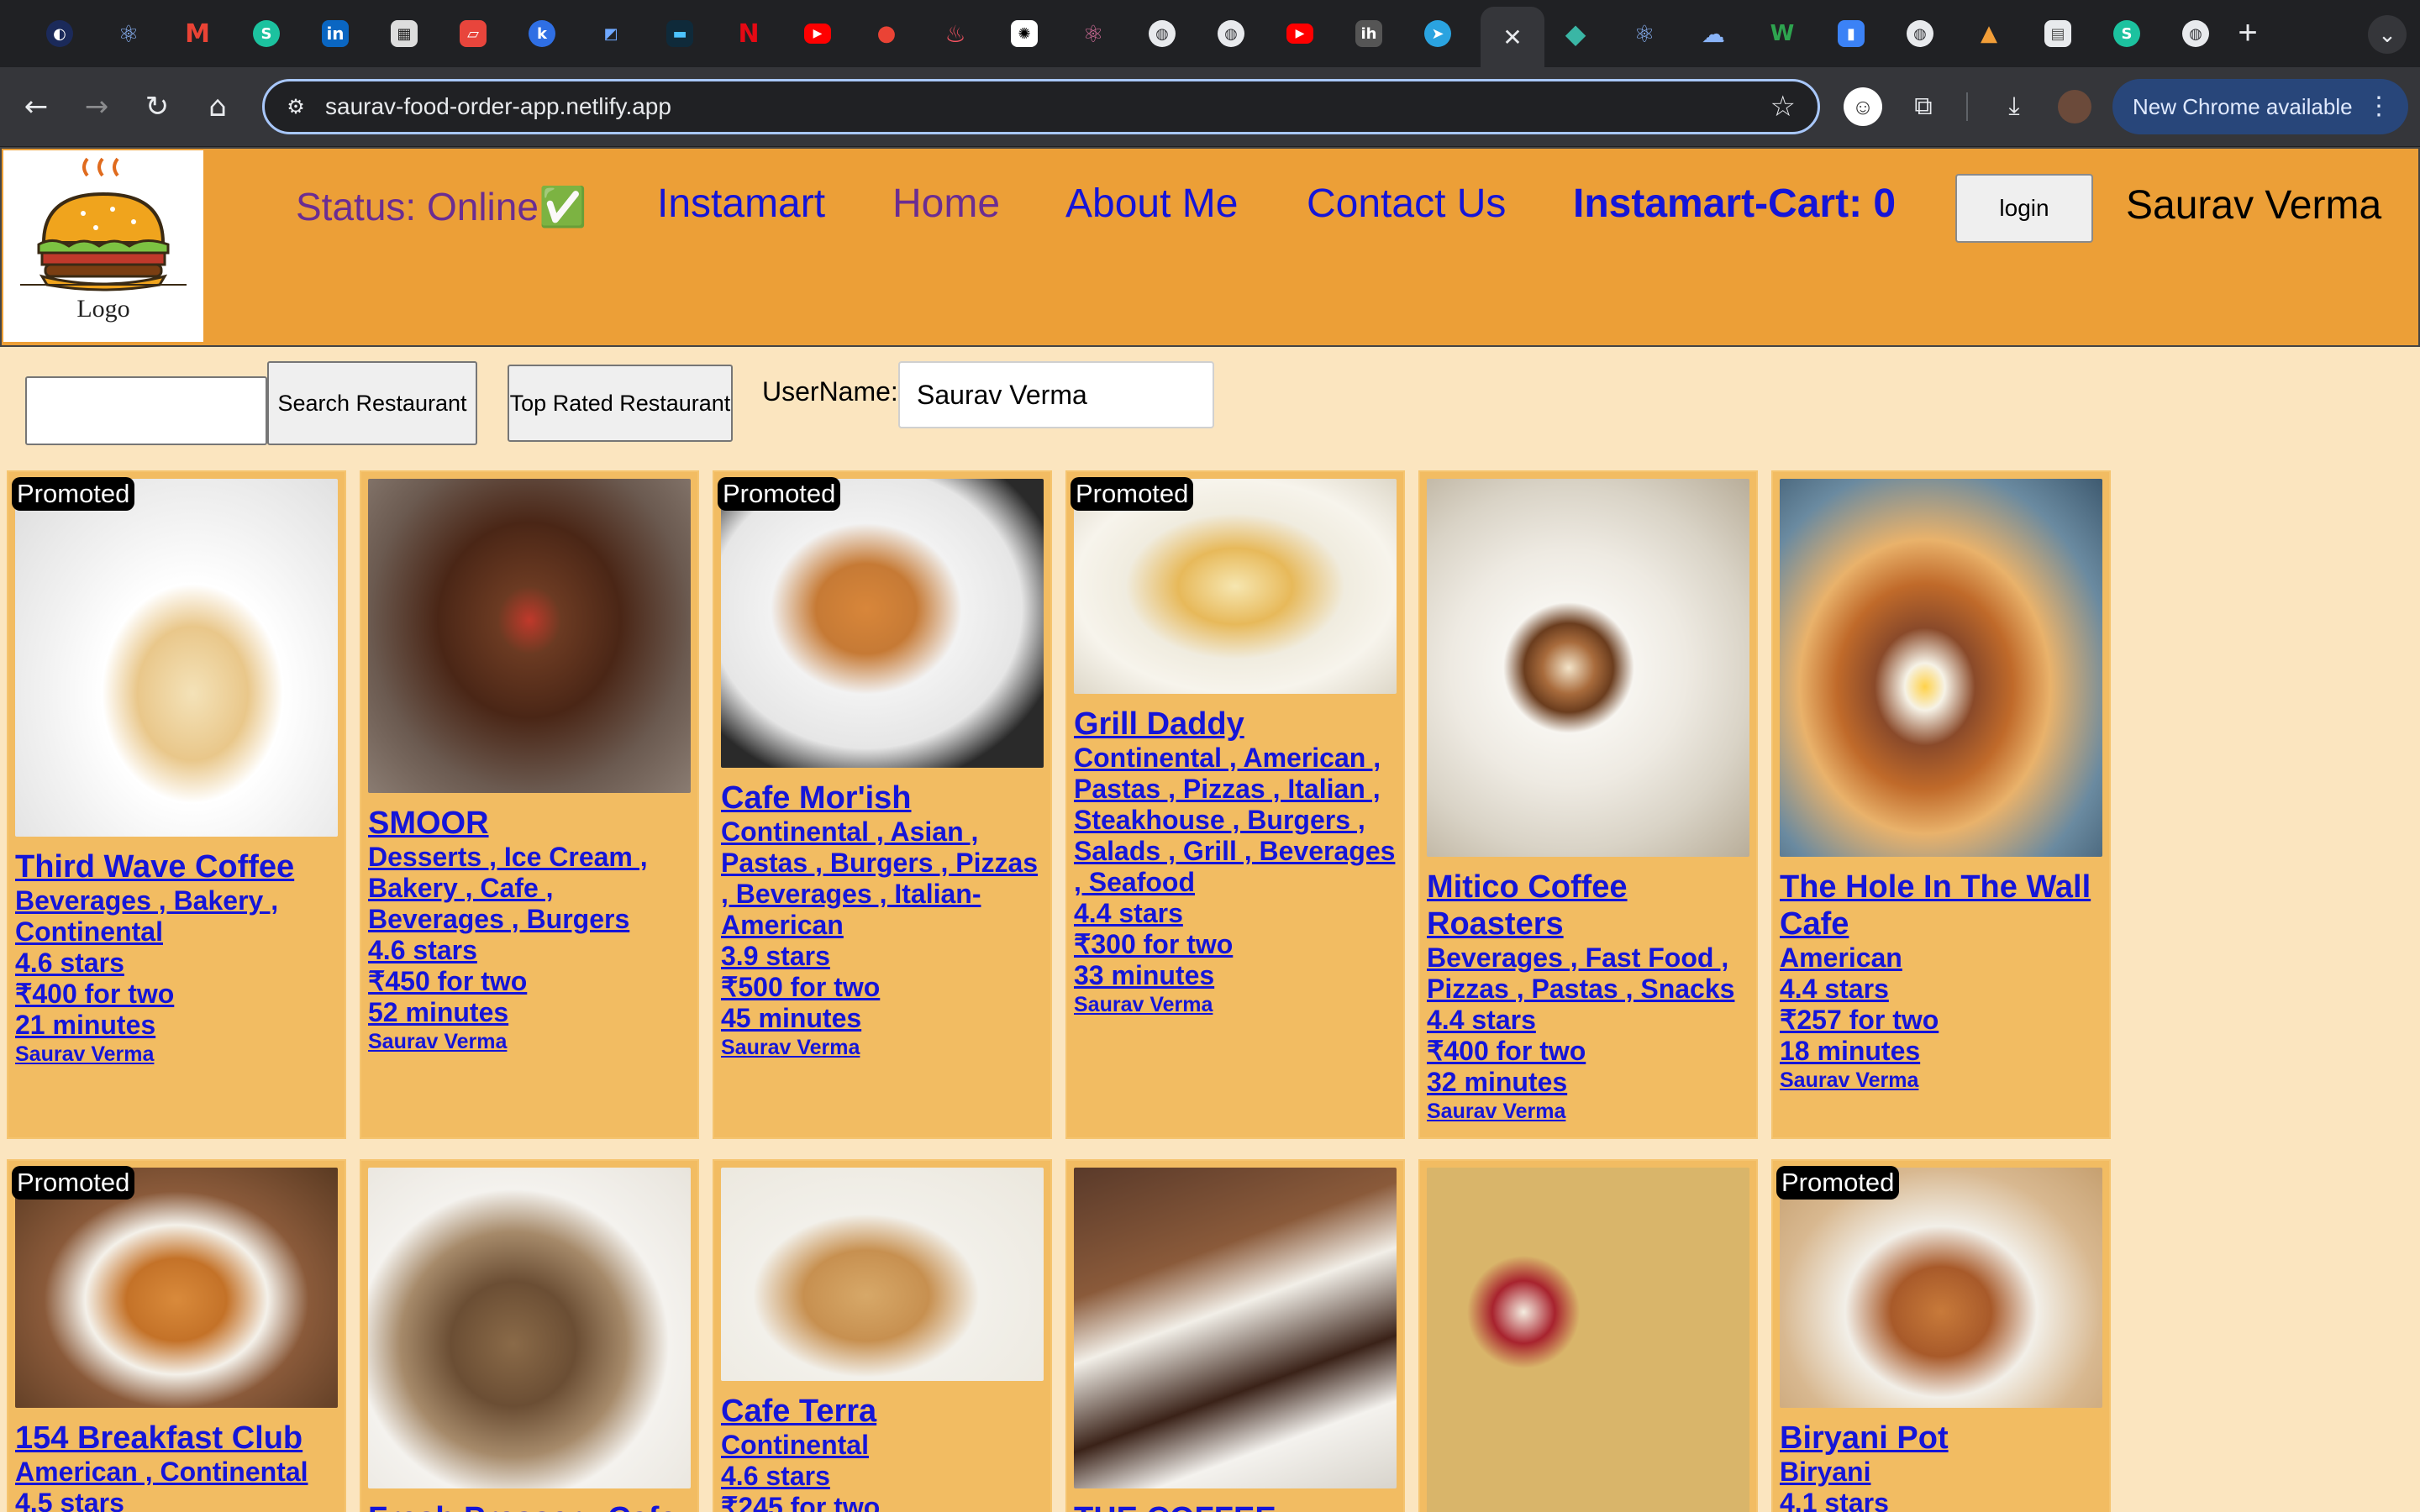 This screenshot has height=1512, width=2420. What do you see at coordinates (1941, 1051) in the screenshot?
I see `restaurant-time: 18 minutes` at bounding box center [1941, 1051].